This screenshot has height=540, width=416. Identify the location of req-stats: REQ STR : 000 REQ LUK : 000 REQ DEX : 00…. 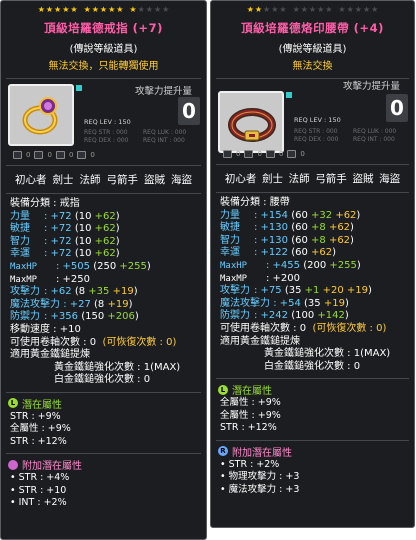
(353, 135).